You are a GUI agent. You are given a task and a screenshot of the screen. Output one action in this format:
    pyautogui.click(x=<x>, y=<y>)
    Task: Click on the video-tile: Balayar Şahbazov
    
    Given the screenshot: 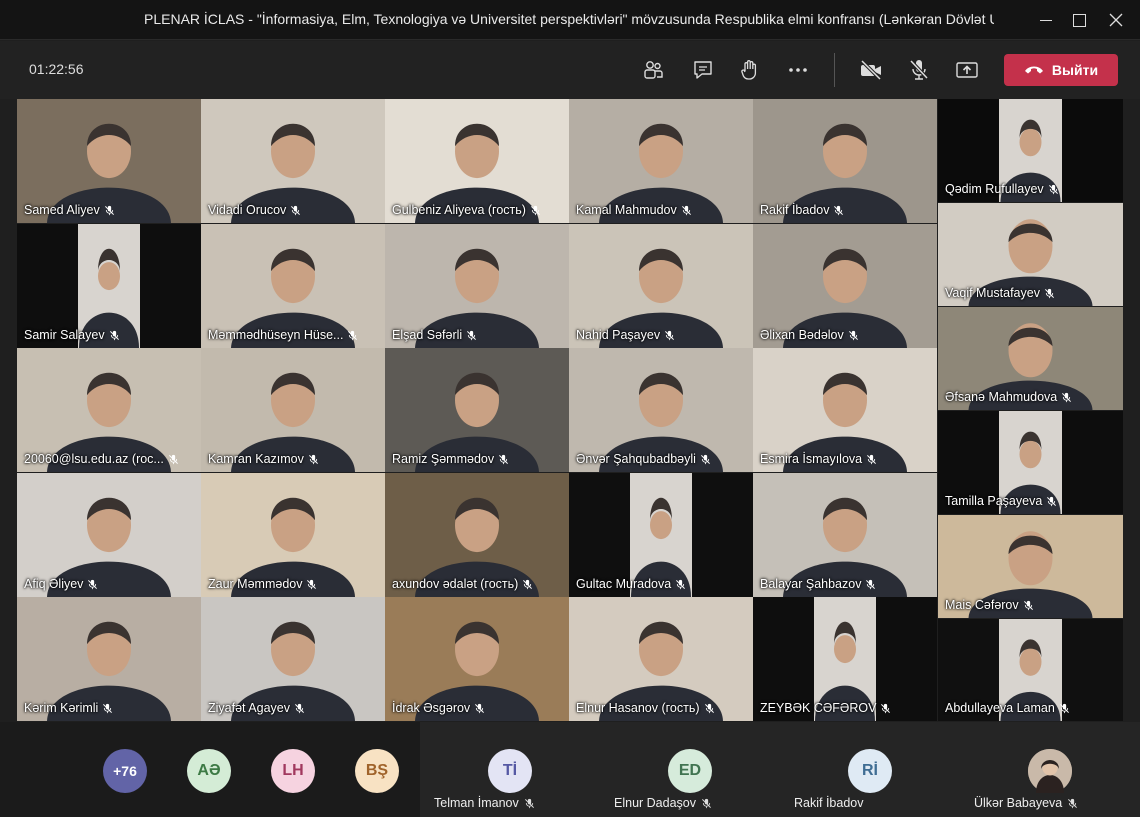 What is the action you would take?
    pyautogui.click(x=845, y=535)
    